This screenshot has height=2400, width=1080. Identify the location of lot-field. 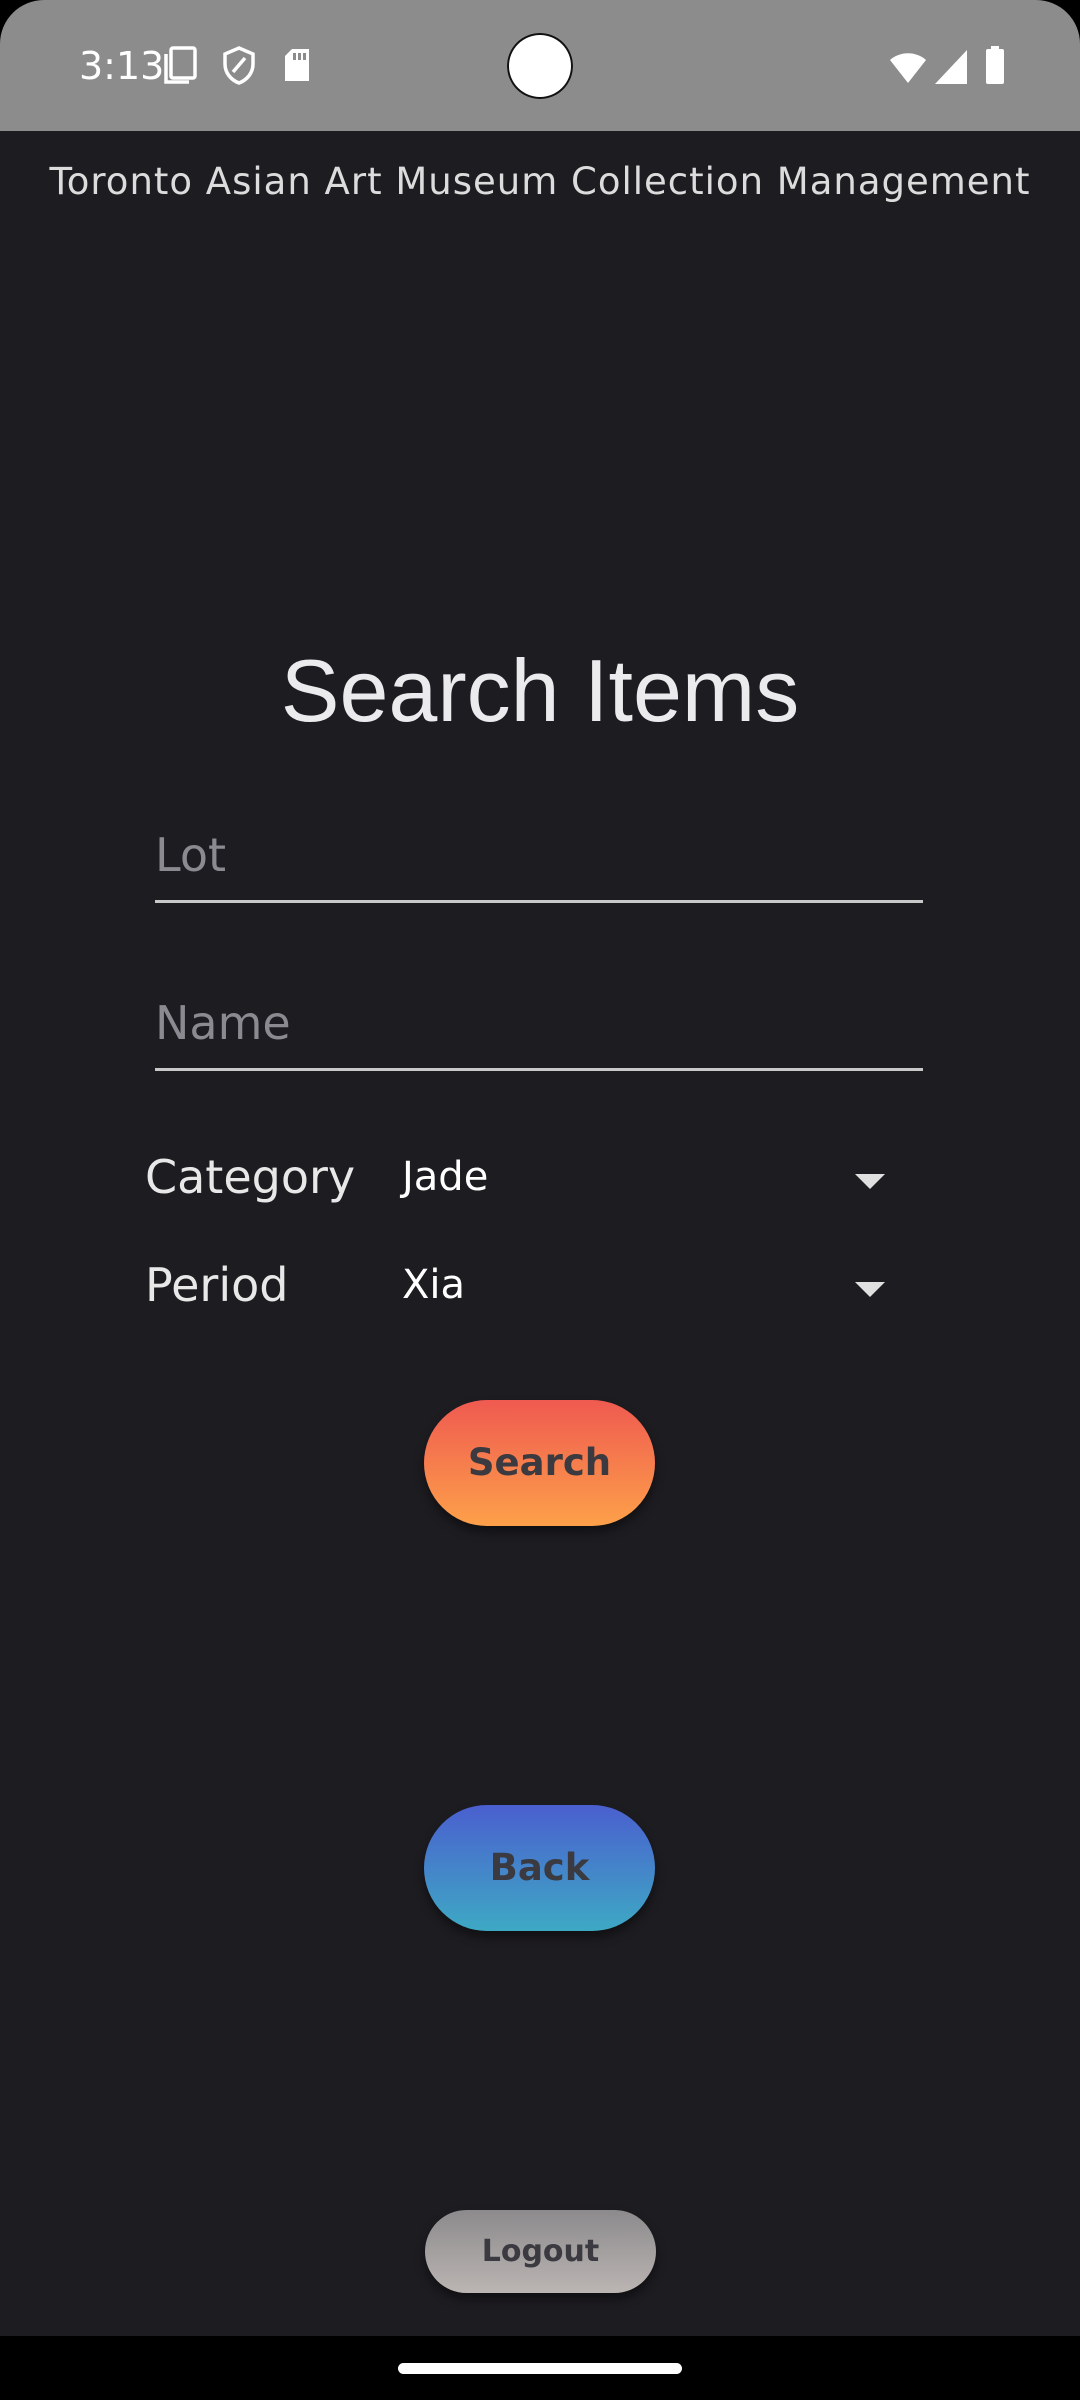
(539, 856).